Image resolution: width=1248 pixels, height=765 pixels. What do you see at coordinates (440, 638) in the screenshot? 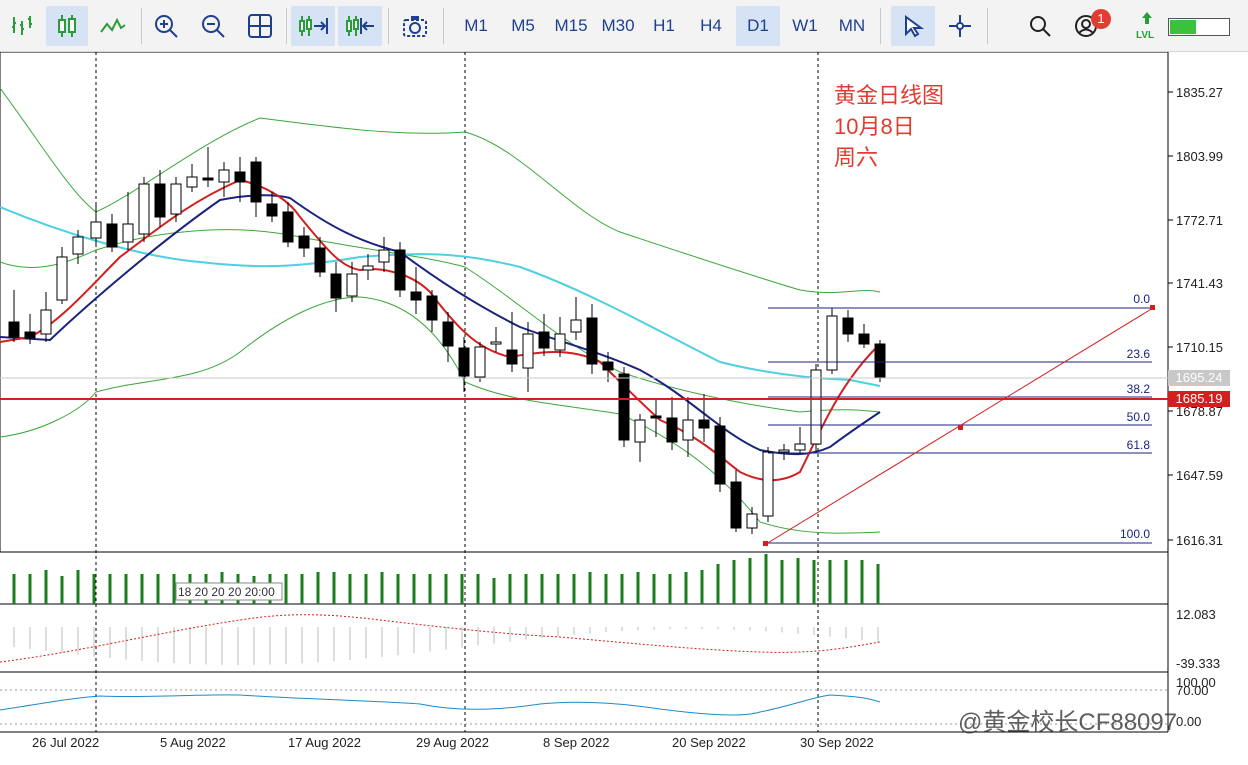
I see `macd-signal-line` at bounding box center [440, 638].